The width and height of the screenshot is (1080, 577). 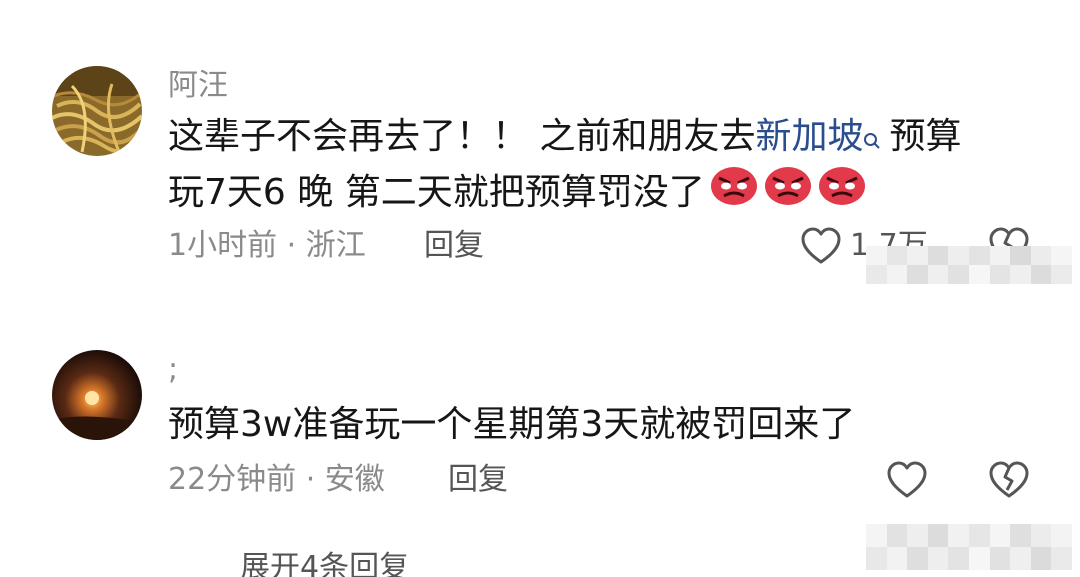 What do you see at coordinates (267, 245) in the screenshot?
I see `comment-time-location: 1小时前 · 浙江` at bounding box center [267, 245].